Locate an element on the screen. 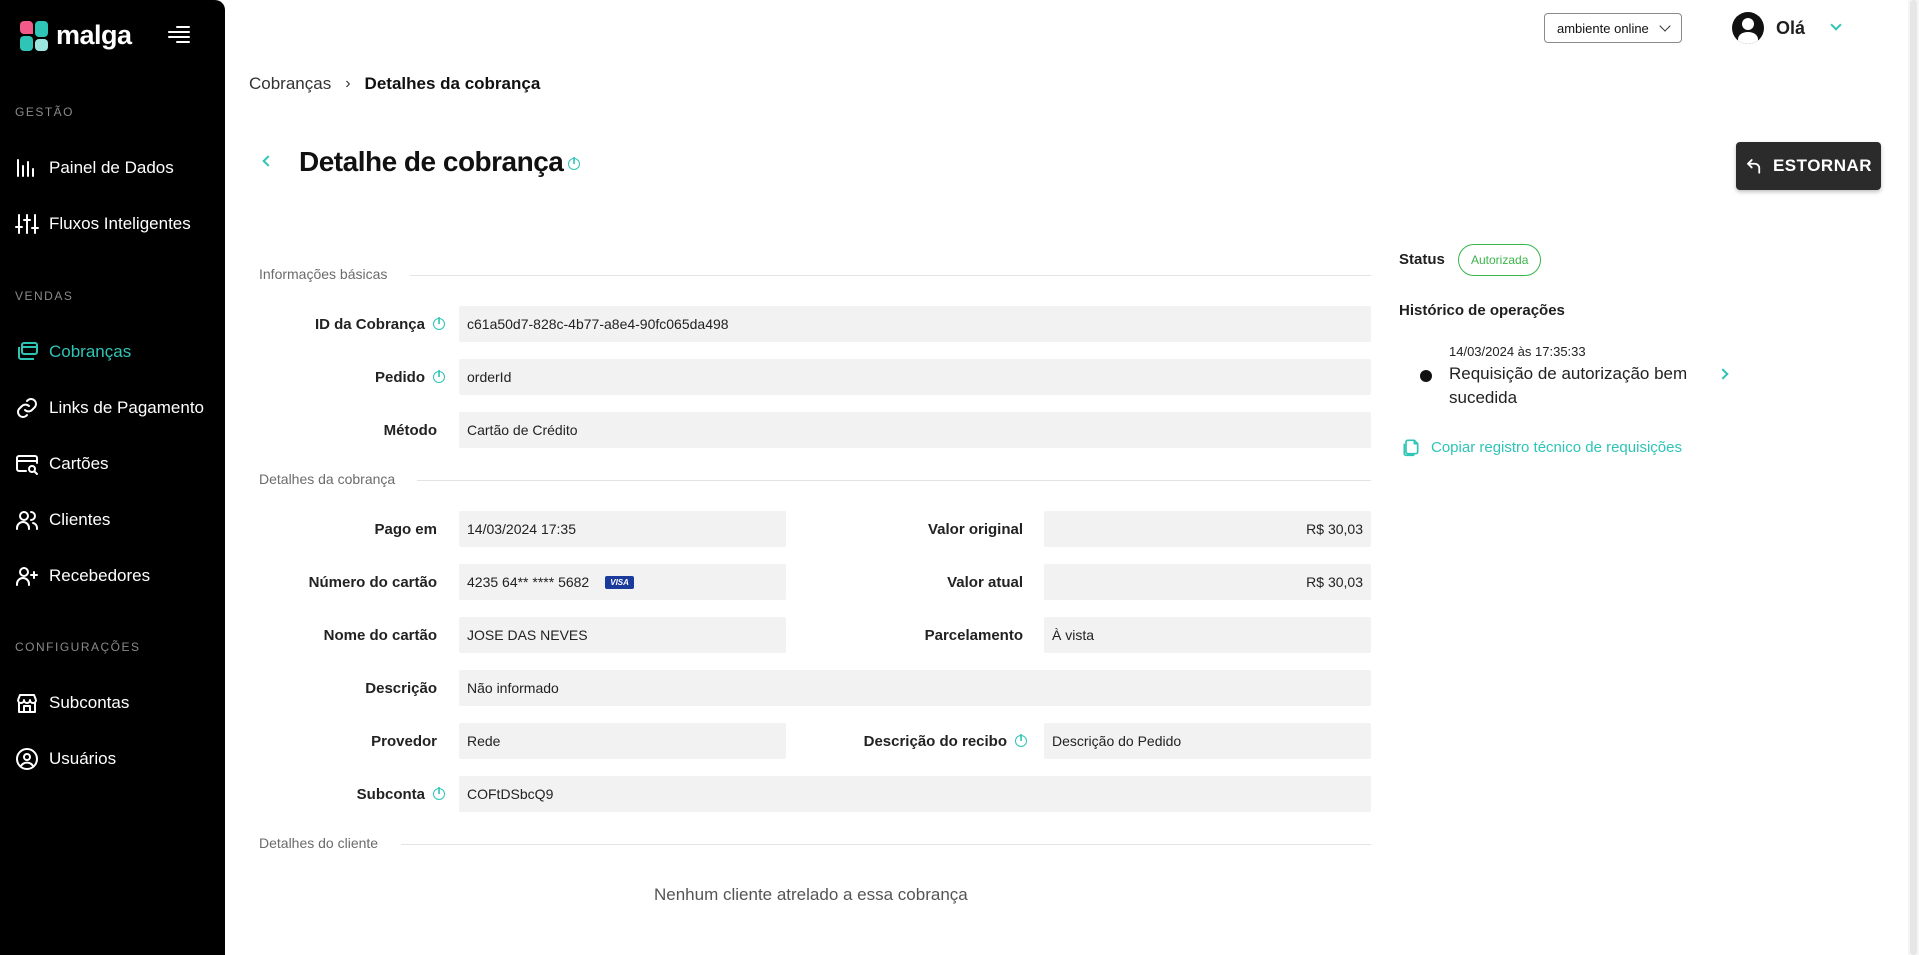 The height and width of the screenshot is (955, 1919). breadcrumb-parent-link: Cobranças is located at coordinates (290, 84).